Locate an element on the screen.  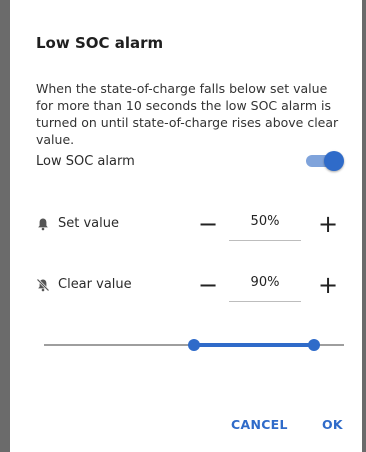
set-value-label-text: Set value is located at coordinates (88, 223).